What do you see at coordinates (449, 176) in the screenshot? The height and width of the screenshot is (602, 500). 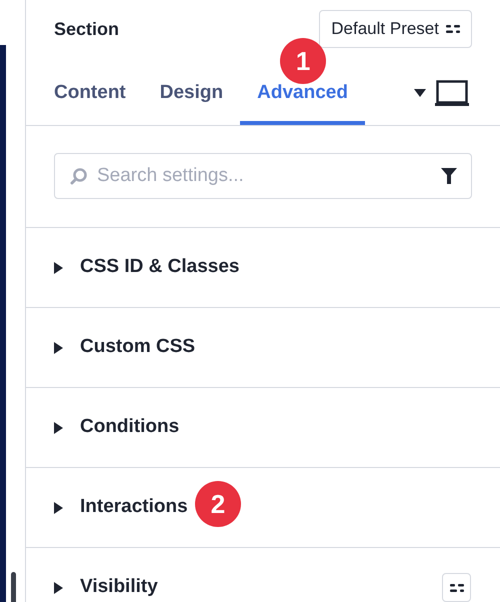 I see `filter-icon` at bounding box center [449, 176].